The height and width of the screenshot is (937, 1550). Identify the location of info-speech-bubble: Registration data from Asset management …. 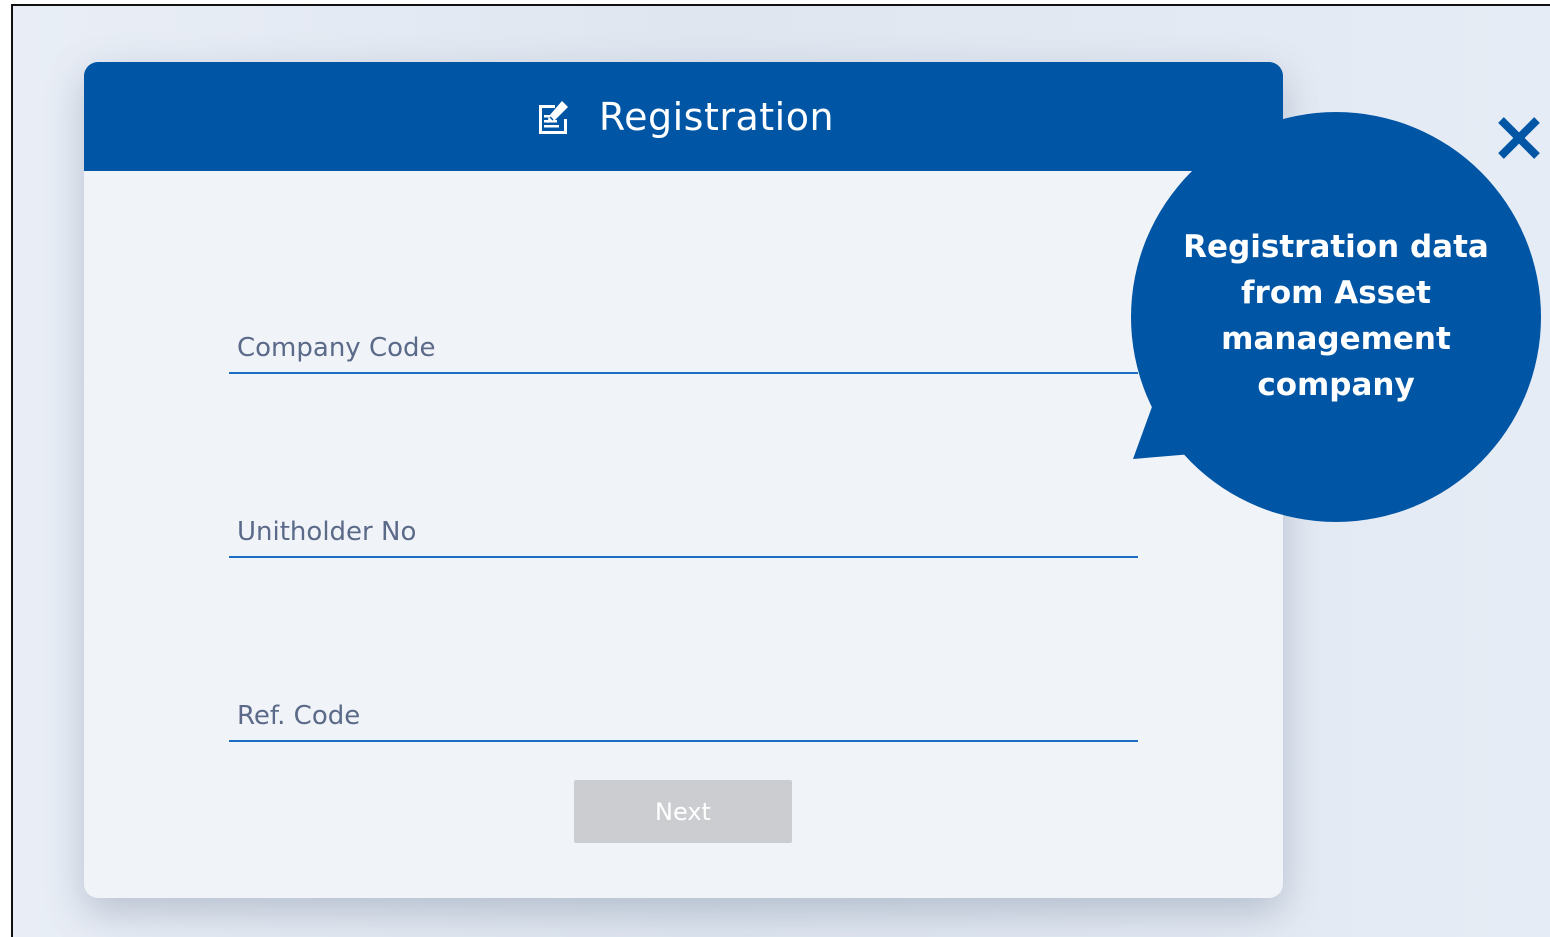
(1336, 317).